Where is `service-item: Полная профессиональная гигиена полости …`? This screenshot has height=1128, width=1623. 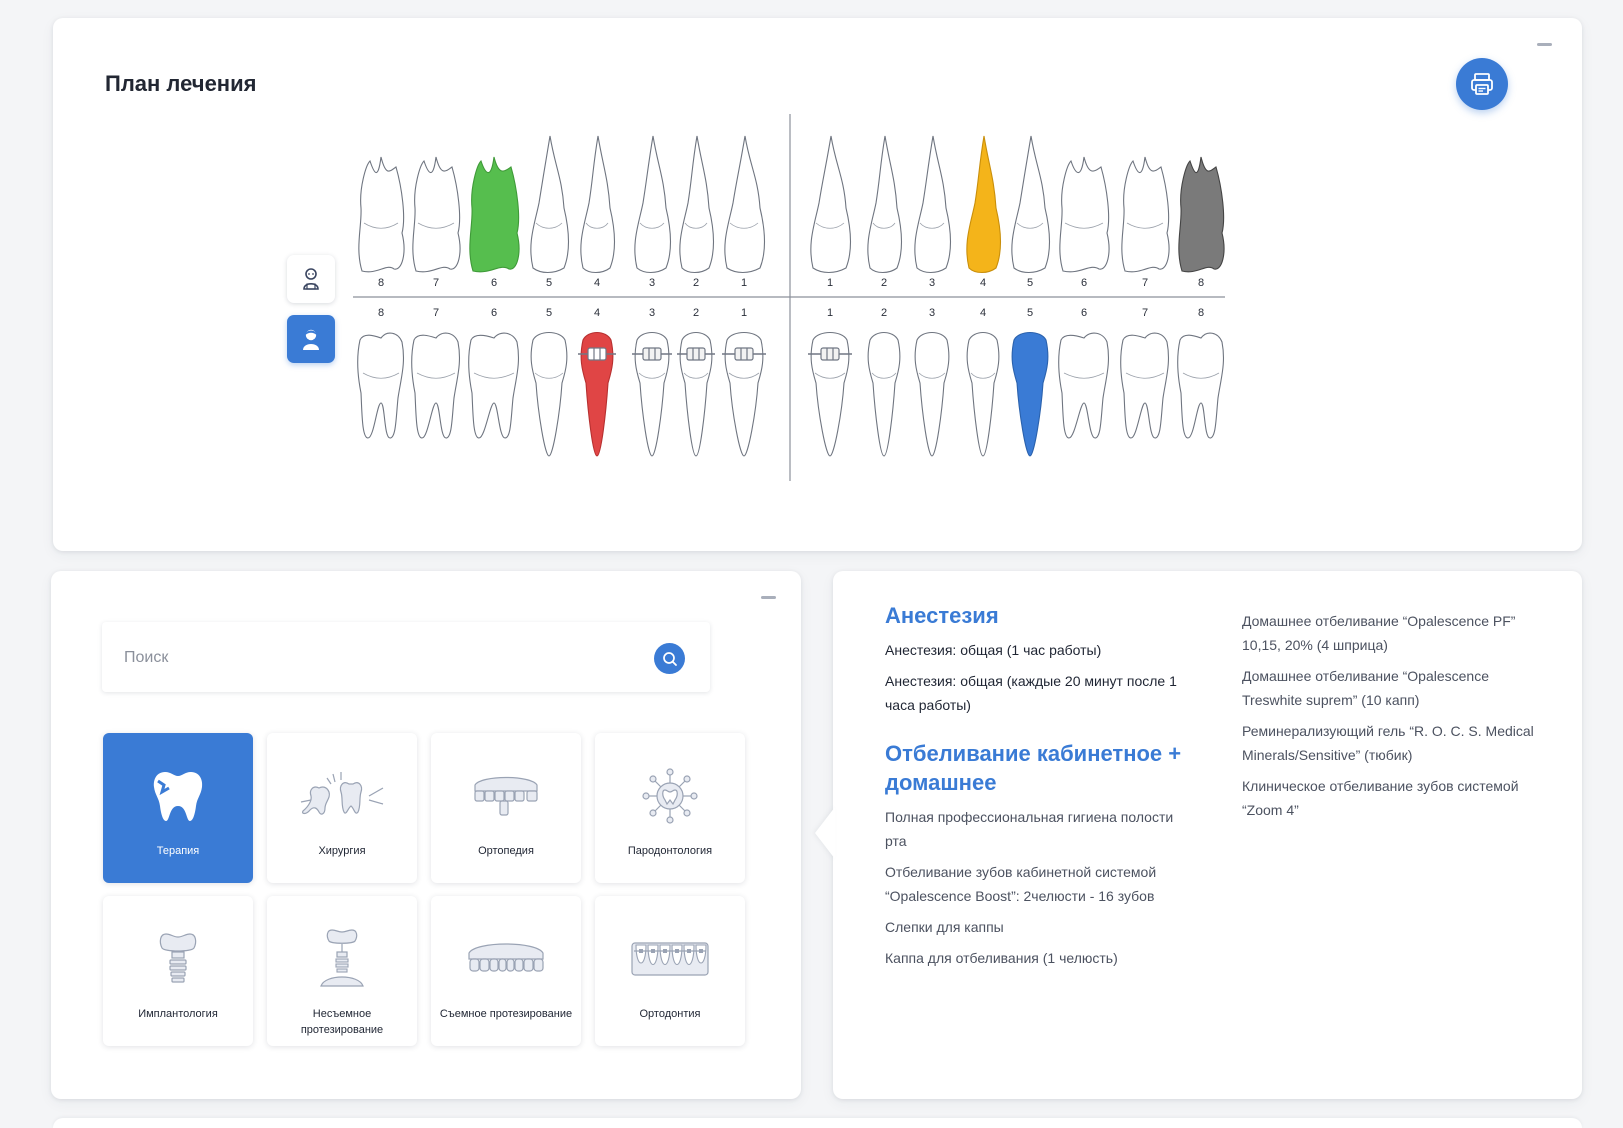
service-item: Полная профессиональная гигиена полости … is located at coordinates (1035, 829).